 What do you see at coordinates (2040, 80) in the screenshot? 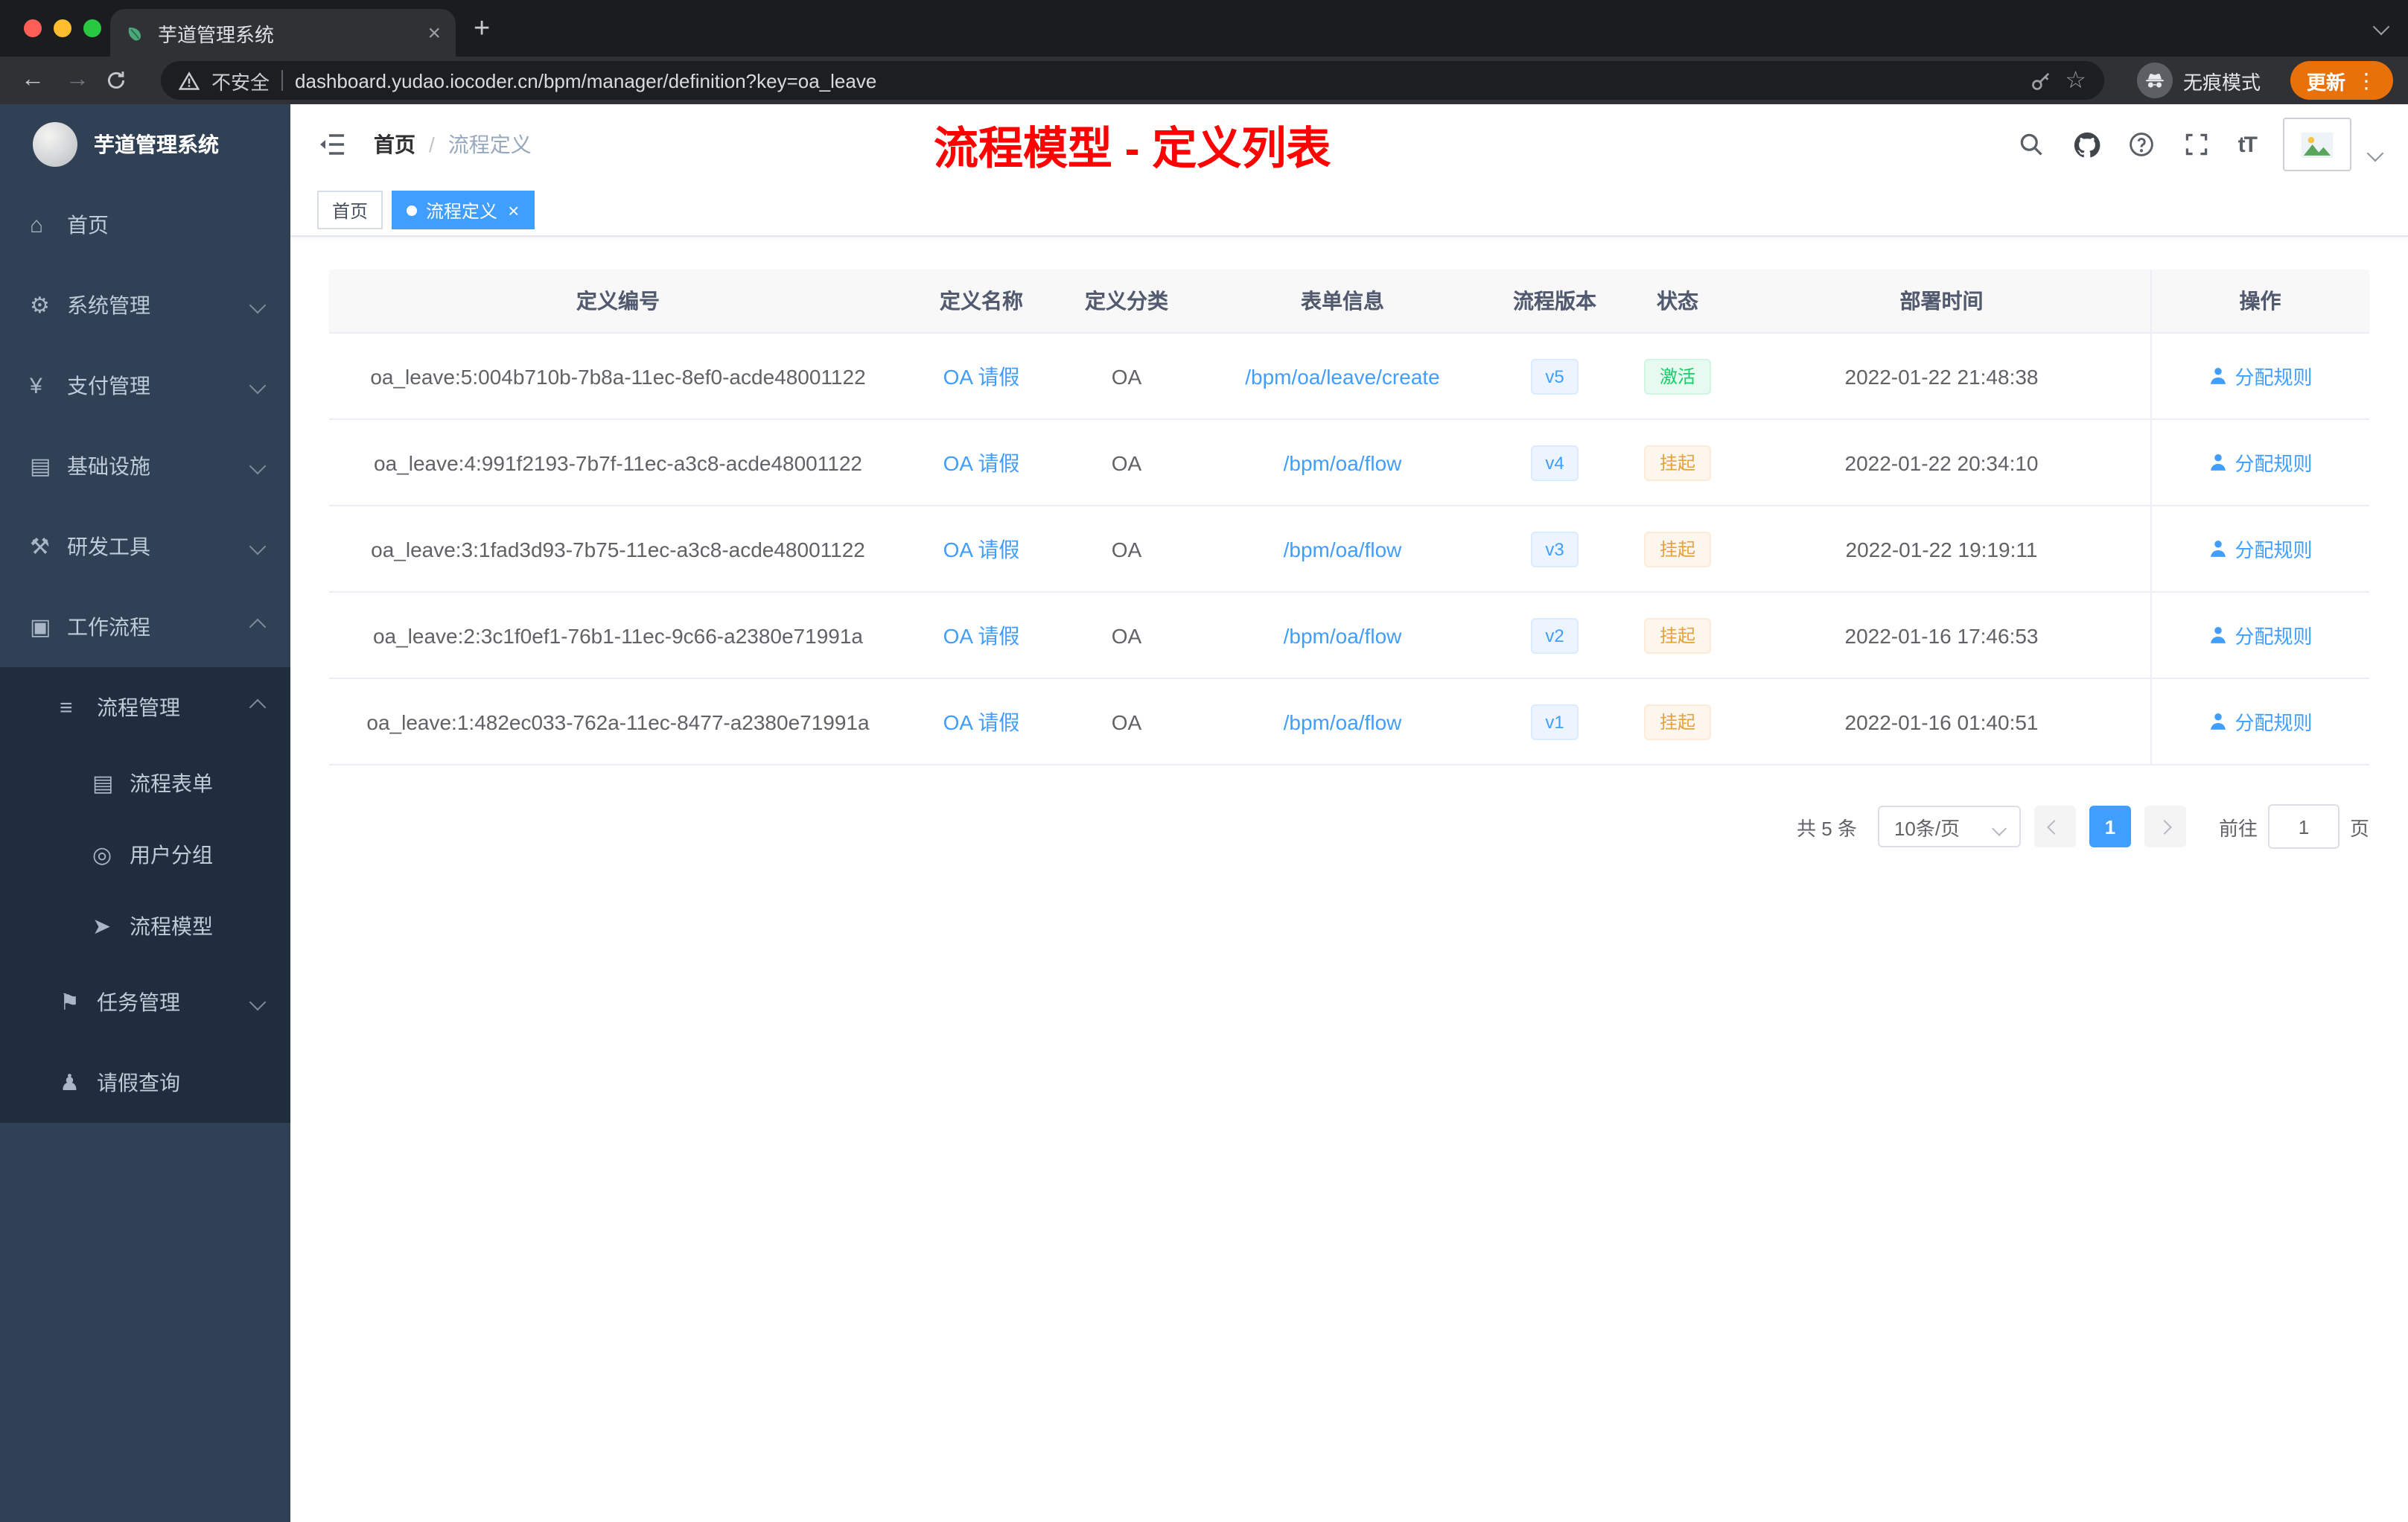
I see `password-key-icon` at bounding box center [2040, 80].